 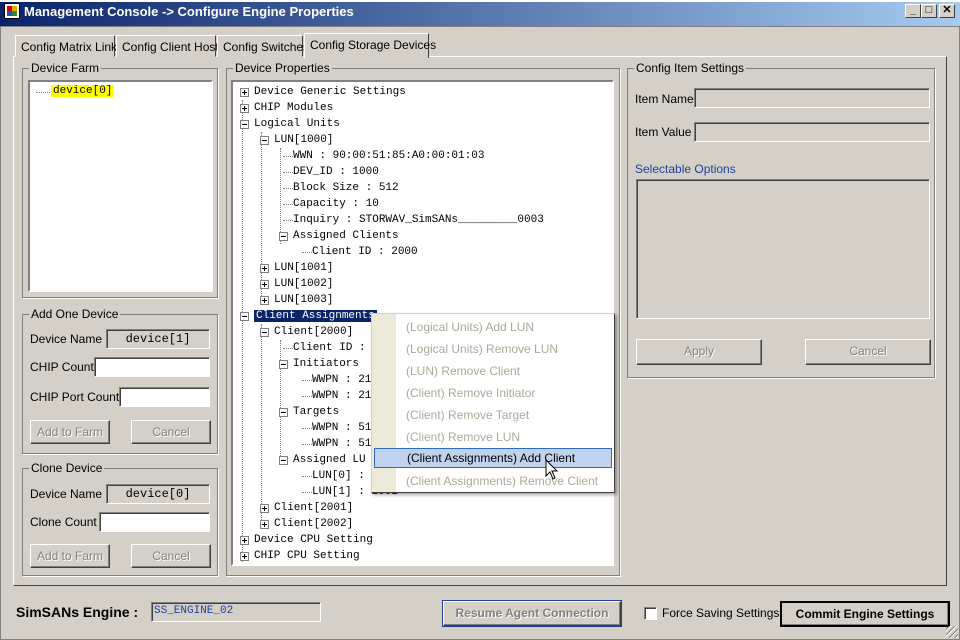 I want to click on clone-device-legend: Clone Device, so click(x=67, y=468).